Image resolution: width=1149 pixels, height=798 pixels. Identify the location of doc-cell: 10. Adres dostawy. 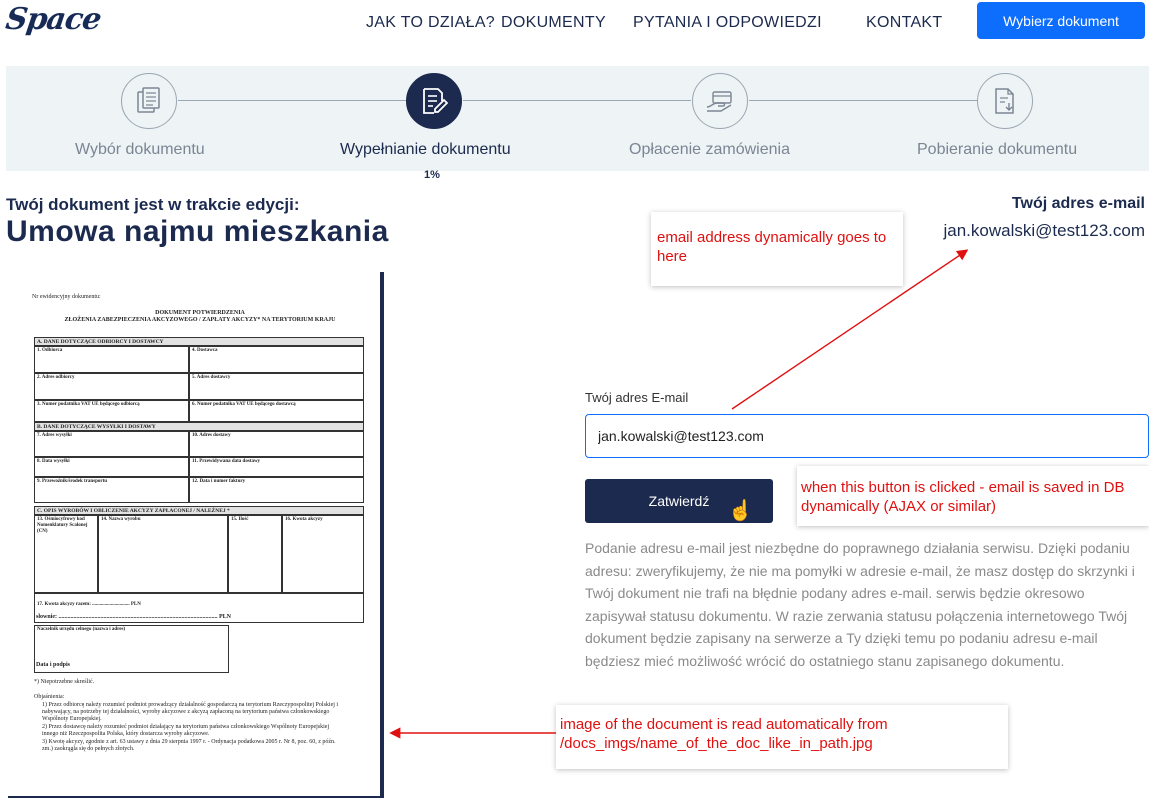
(276, 444).